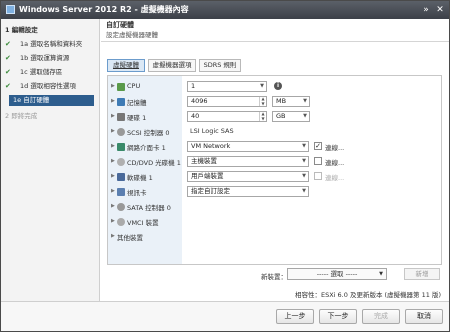 Image resolution: width=450 pixels, height=332 pixels. I want to click on new-device-select: ----- 選取 ----- ▼, so click(337, 274).